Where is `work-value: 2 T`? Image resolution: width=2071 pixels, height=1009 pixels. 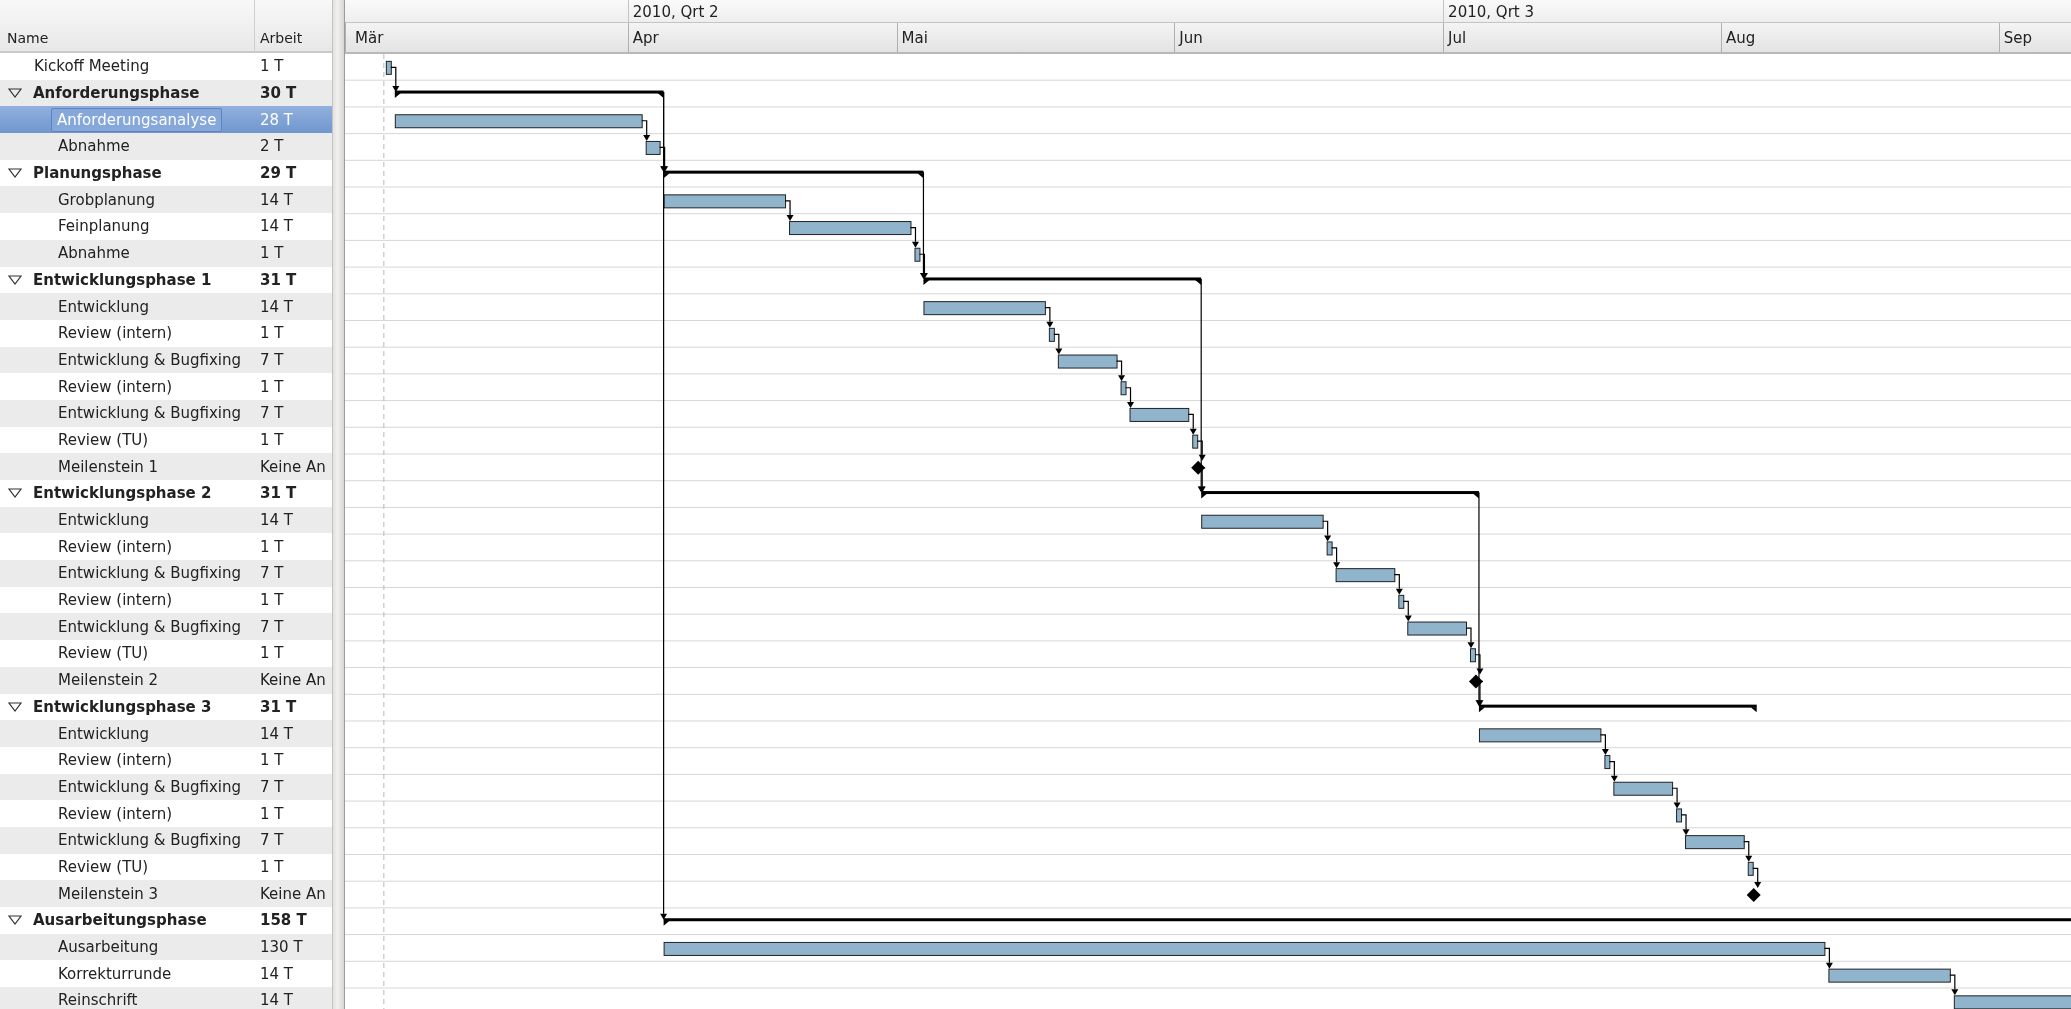 work-value: 2 T is located at coordinates (271, 146).